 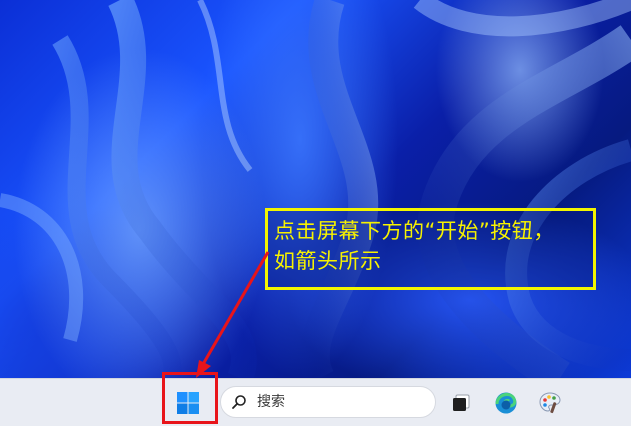 I want to click on edge-browser-icon, so click(x=506, y=403).